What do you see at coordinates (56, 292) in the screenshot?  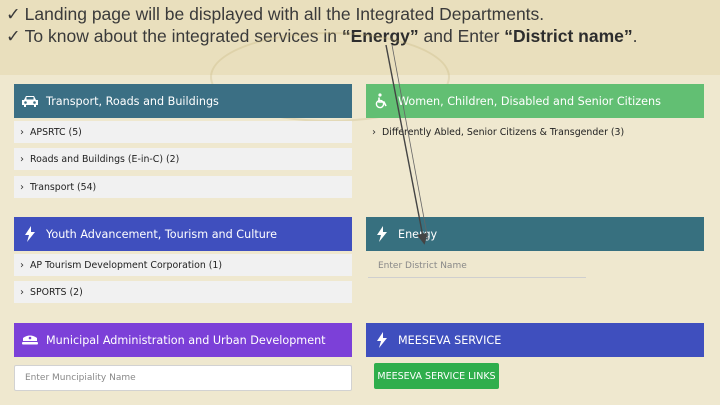 I see `list-item-label: SPORTS (2)` at bounding box center [56, 292].